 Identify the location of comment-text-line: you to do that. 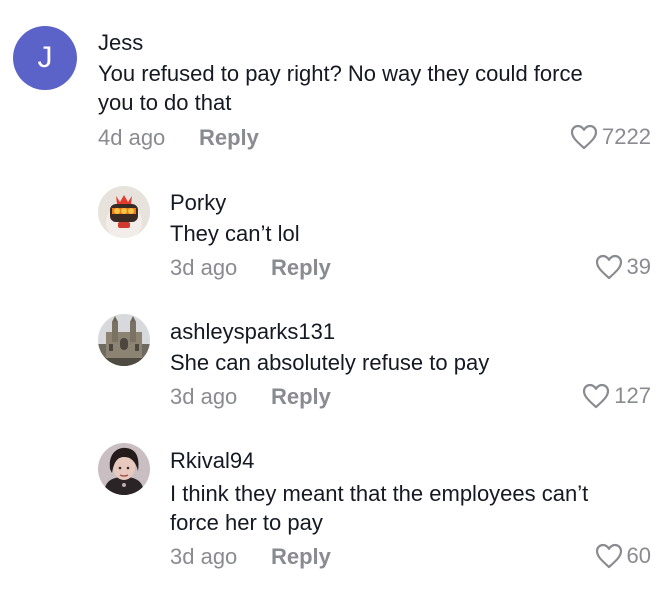
(165, 102).